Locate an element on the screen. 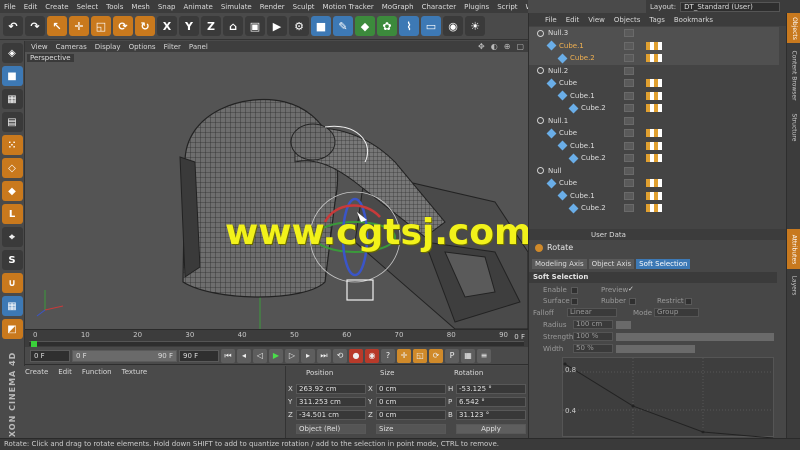 This screenshot has height=450, width=800. record-rotation-icon: ⟳ is located at coordinates (436, 355).